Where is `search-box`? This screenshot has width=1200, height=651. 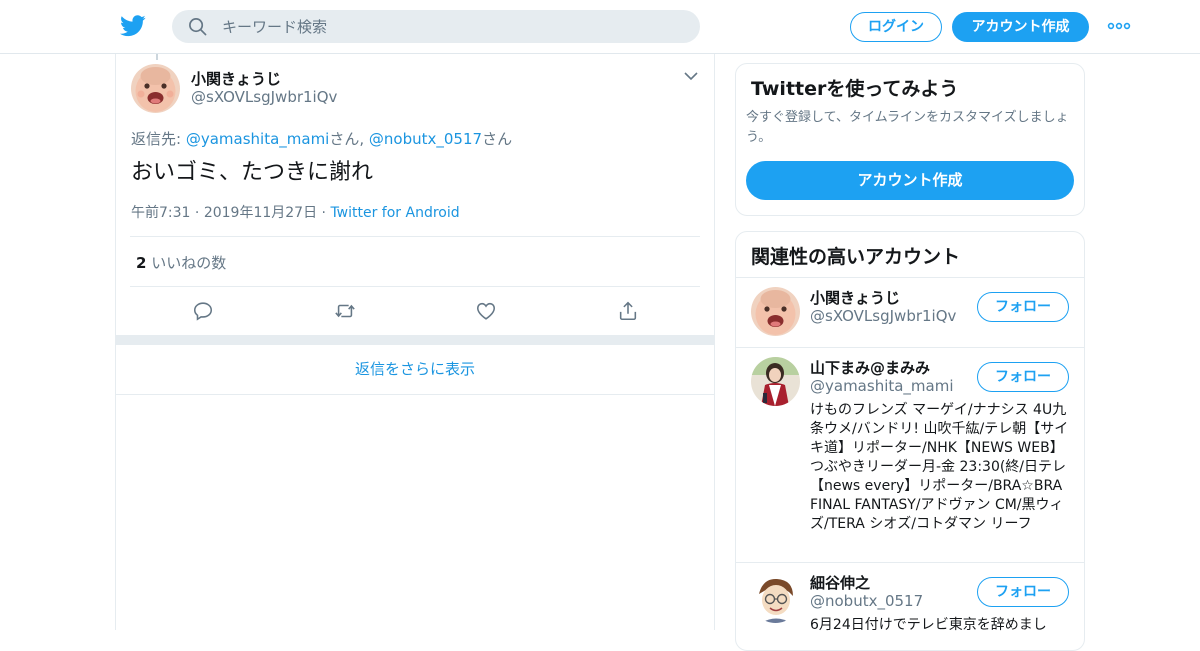 search-box is located at coordinates (436, 26).